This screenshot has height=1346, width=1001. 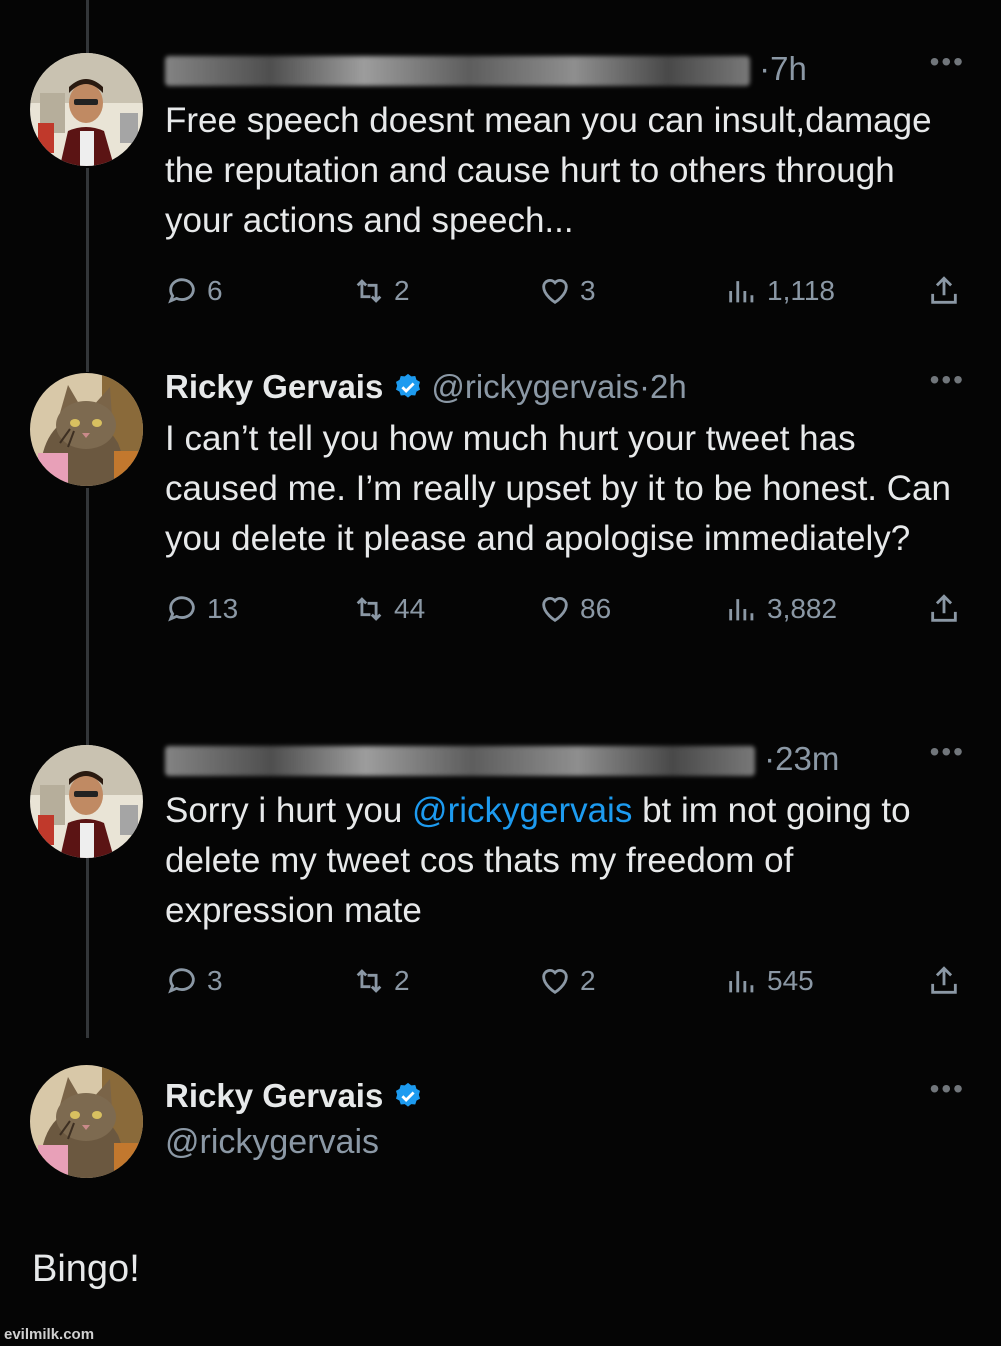 I want to click on repost-count: 44, so click(x=410, y=608).